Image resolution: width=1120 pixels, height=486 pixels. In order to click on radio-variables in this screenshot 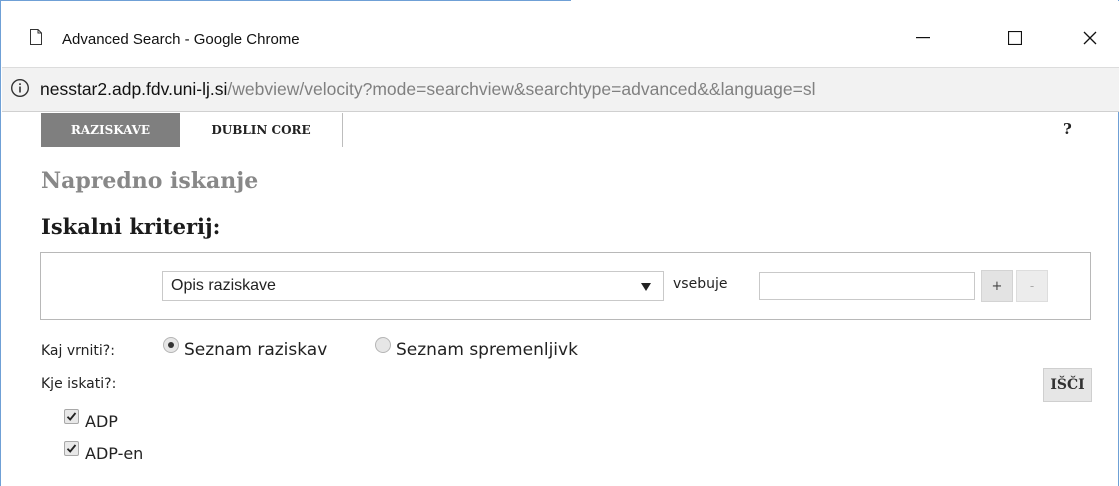, I will do `click(383, 345)`.